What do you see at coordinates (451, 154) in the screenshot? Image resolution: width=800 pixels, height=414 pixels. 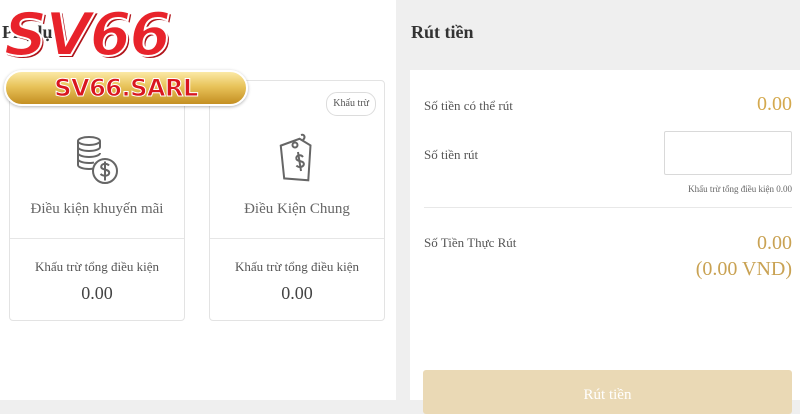 I see `withdraw-amount-label: Số tiền rút` at bounding box center [451, 154].